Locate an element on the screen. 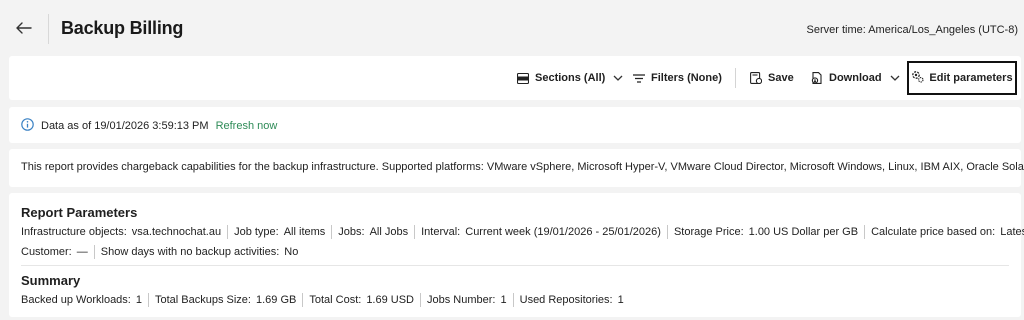 The height and width of the screenshot is (320, 1024). report-parameters-title: Report Parameters is located at coordinates (79, 212).